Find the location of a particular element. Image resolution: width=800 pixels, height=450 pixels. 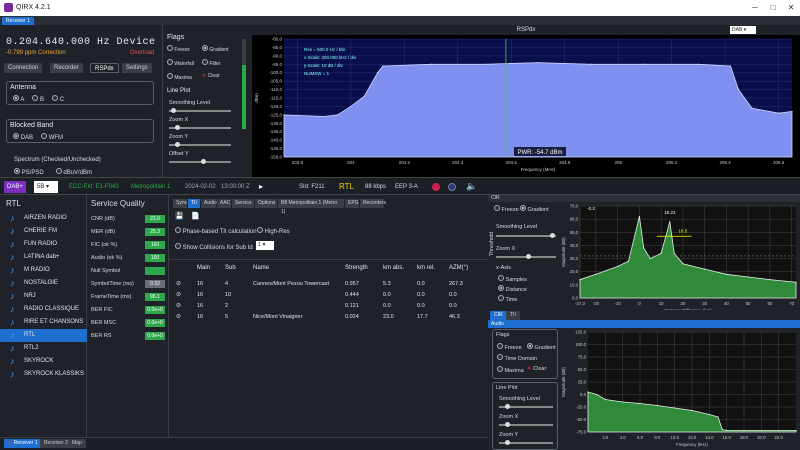

station-item: ♪ RIRE ET CHANSONS is located at coordinates (43, 322).